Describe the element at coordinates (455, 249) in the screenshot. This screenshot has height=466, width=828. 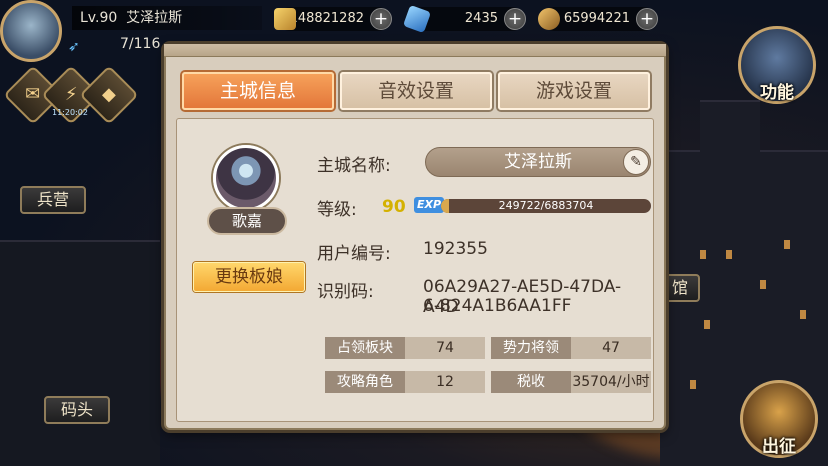
I see `user-id-value: 192355` at that location.